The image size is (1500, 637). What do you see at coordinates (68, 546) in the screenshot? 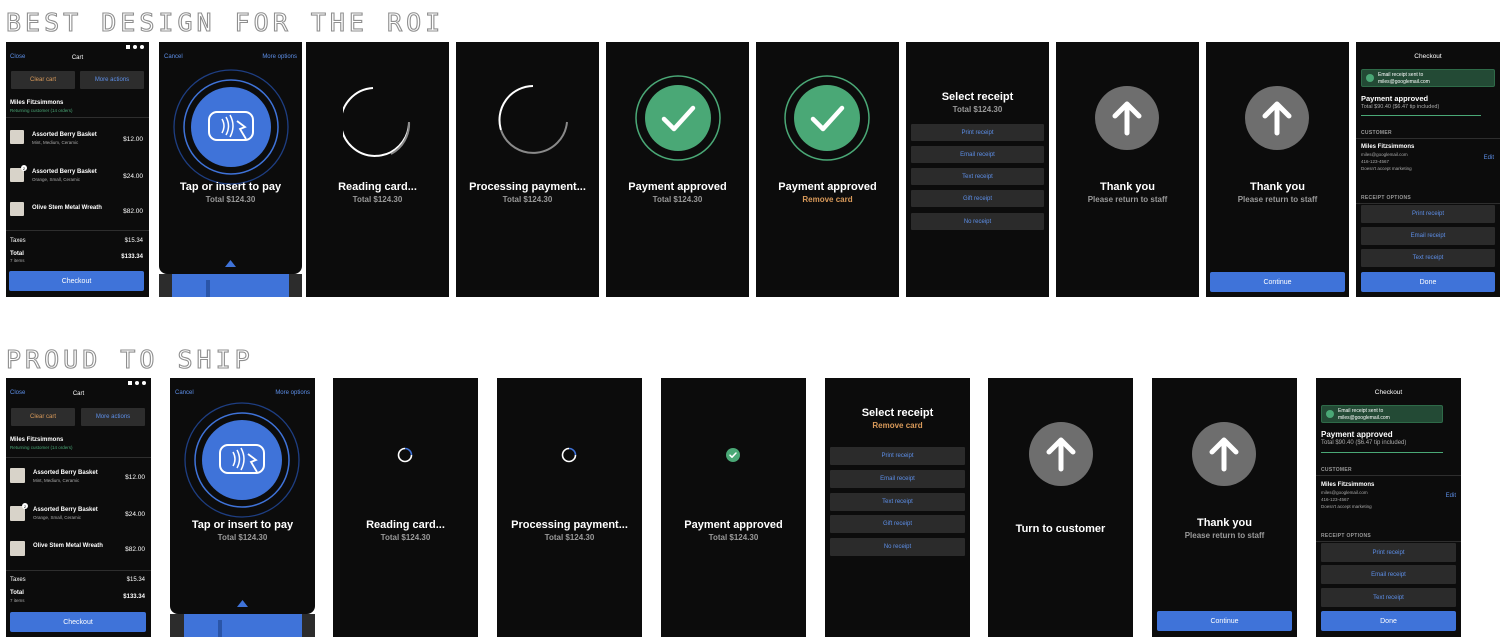
I see `item-name: Olive Stem Metal Wreath` at bounding box center [68, 546].